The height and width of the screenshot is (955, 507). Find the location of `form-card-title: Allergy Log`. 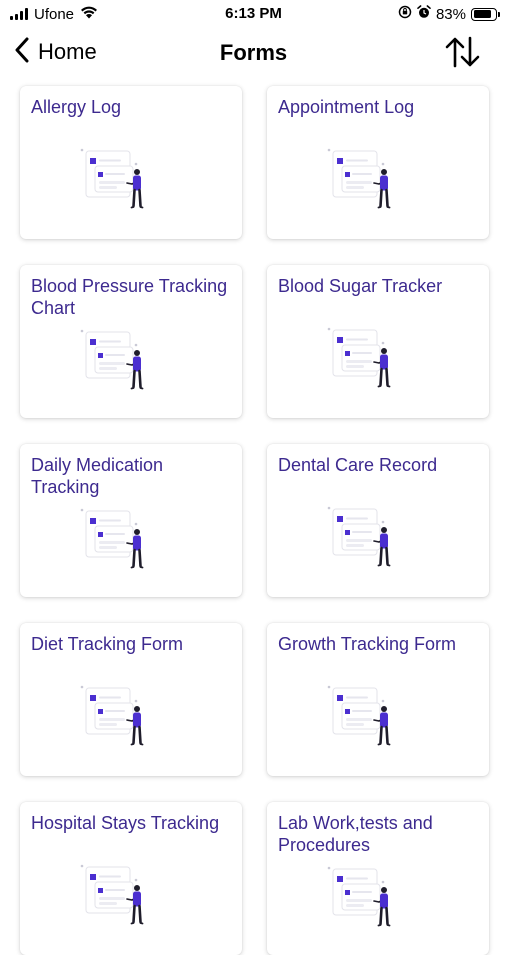

form-card-title: Allergy Log is located at coordinates (76, 107).